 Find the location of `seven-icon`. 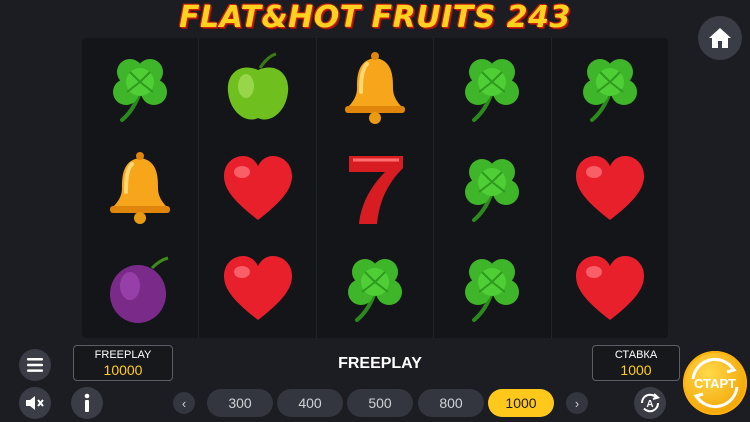

seven-icon is located at coordinates (375, 188).